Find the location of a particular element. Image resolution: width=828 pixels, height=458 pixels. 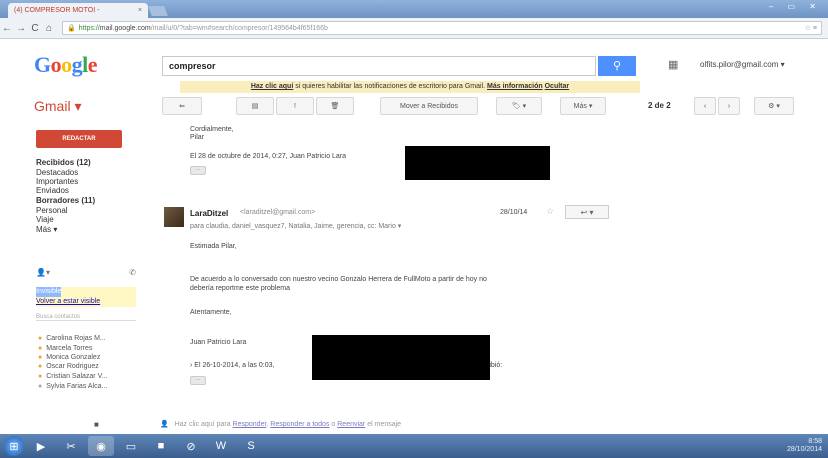

system-tray: 8:58 28/10/2014 is located at coordinates (804, 446).